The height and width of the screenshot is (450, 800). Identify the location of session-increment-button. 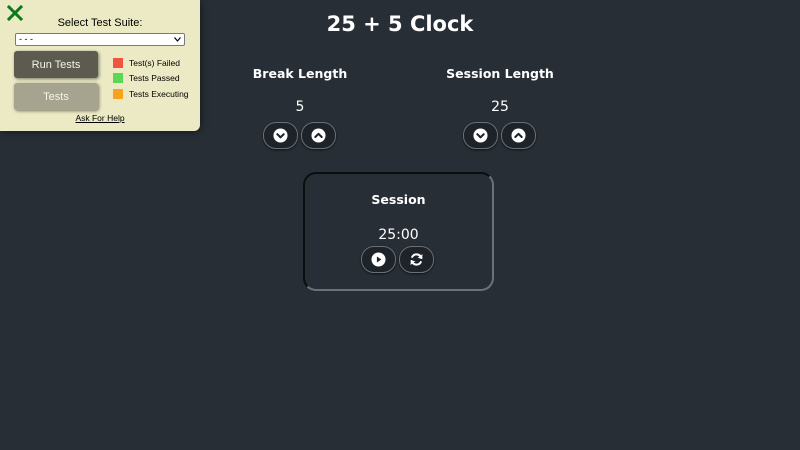
(518, 135).